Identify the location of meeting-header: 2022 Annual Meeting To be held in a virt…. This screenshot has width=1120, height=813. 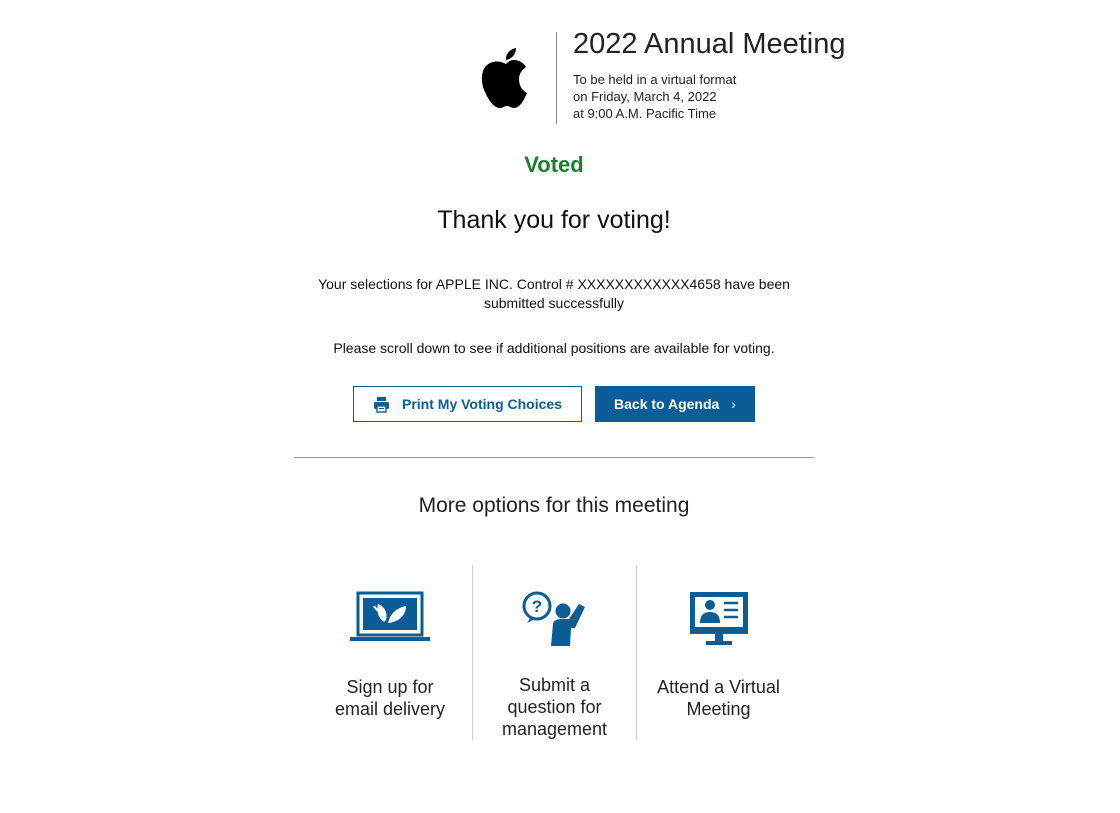
(658, 76).